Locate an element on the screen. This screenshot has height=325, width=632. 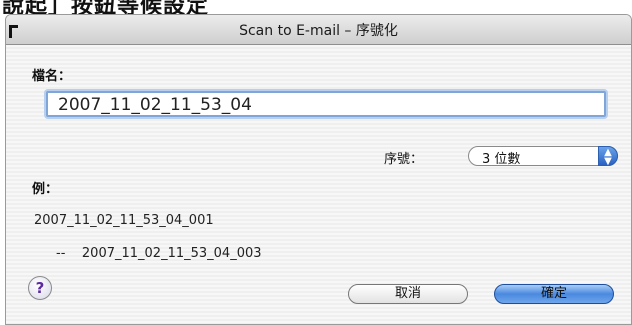
ok-button: 確定 is located at coordinates (554, 294).